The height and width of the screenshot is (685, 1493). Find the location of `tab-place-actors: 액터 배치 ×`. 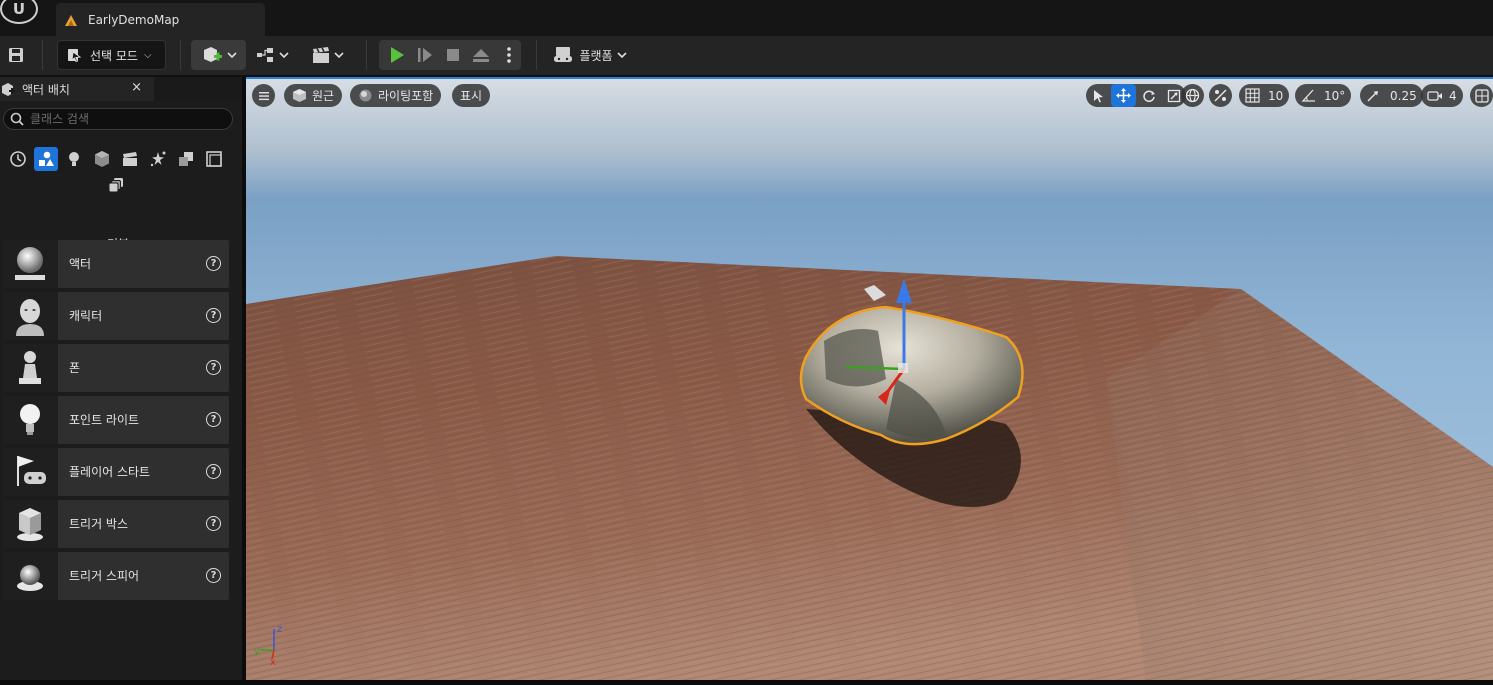

tab-place-actors: 액터 배치 × is located at coordinates (77, 89).